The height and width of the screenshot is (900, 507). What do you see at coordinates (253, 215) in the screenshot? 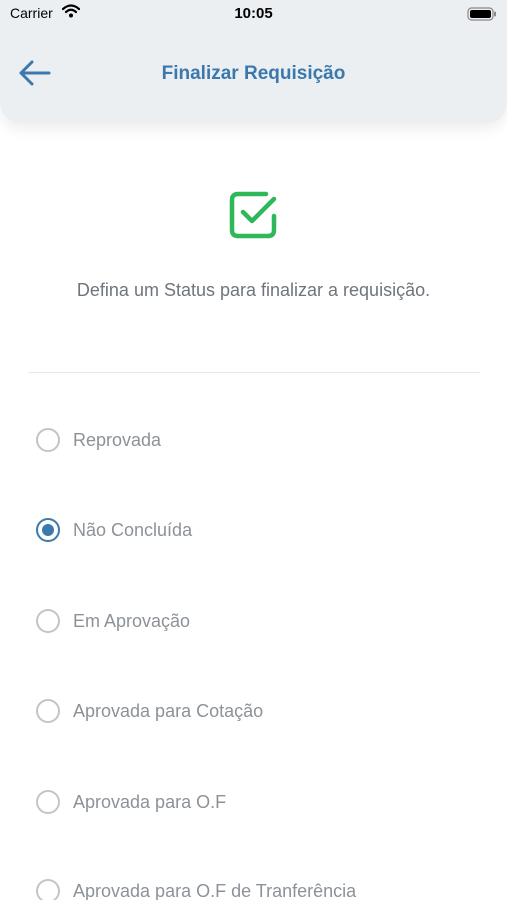
I see `checkbox-checked-icon` at bounding box center [253, 215].